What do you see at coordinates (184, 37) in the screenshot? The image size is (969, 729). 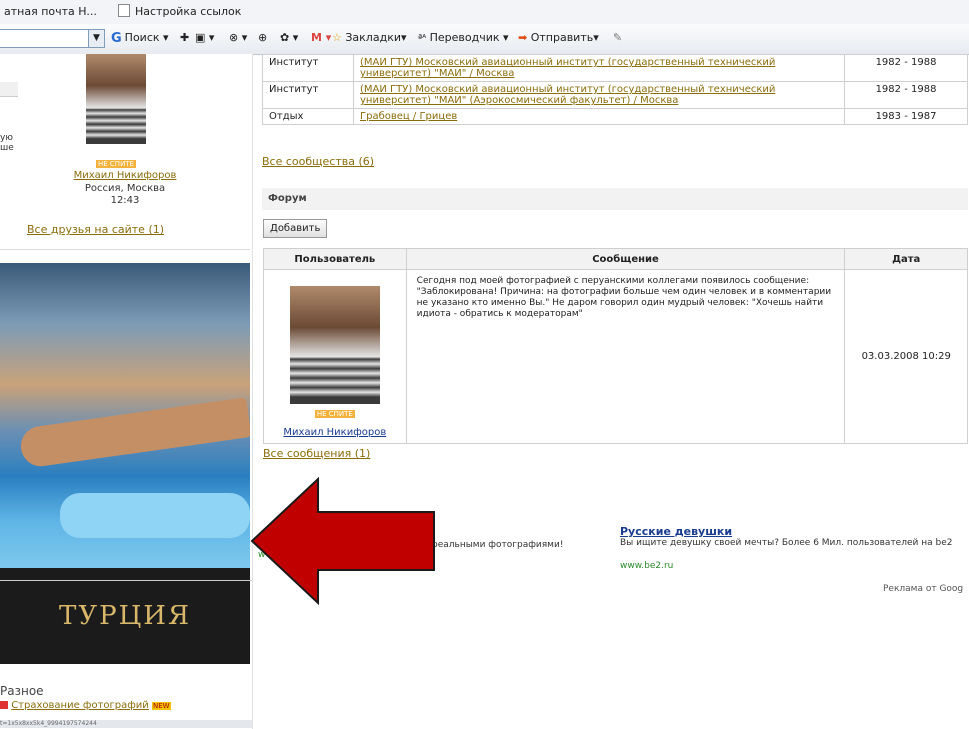 I see `plus-icon: ✚` at bounding box center [184, 37].